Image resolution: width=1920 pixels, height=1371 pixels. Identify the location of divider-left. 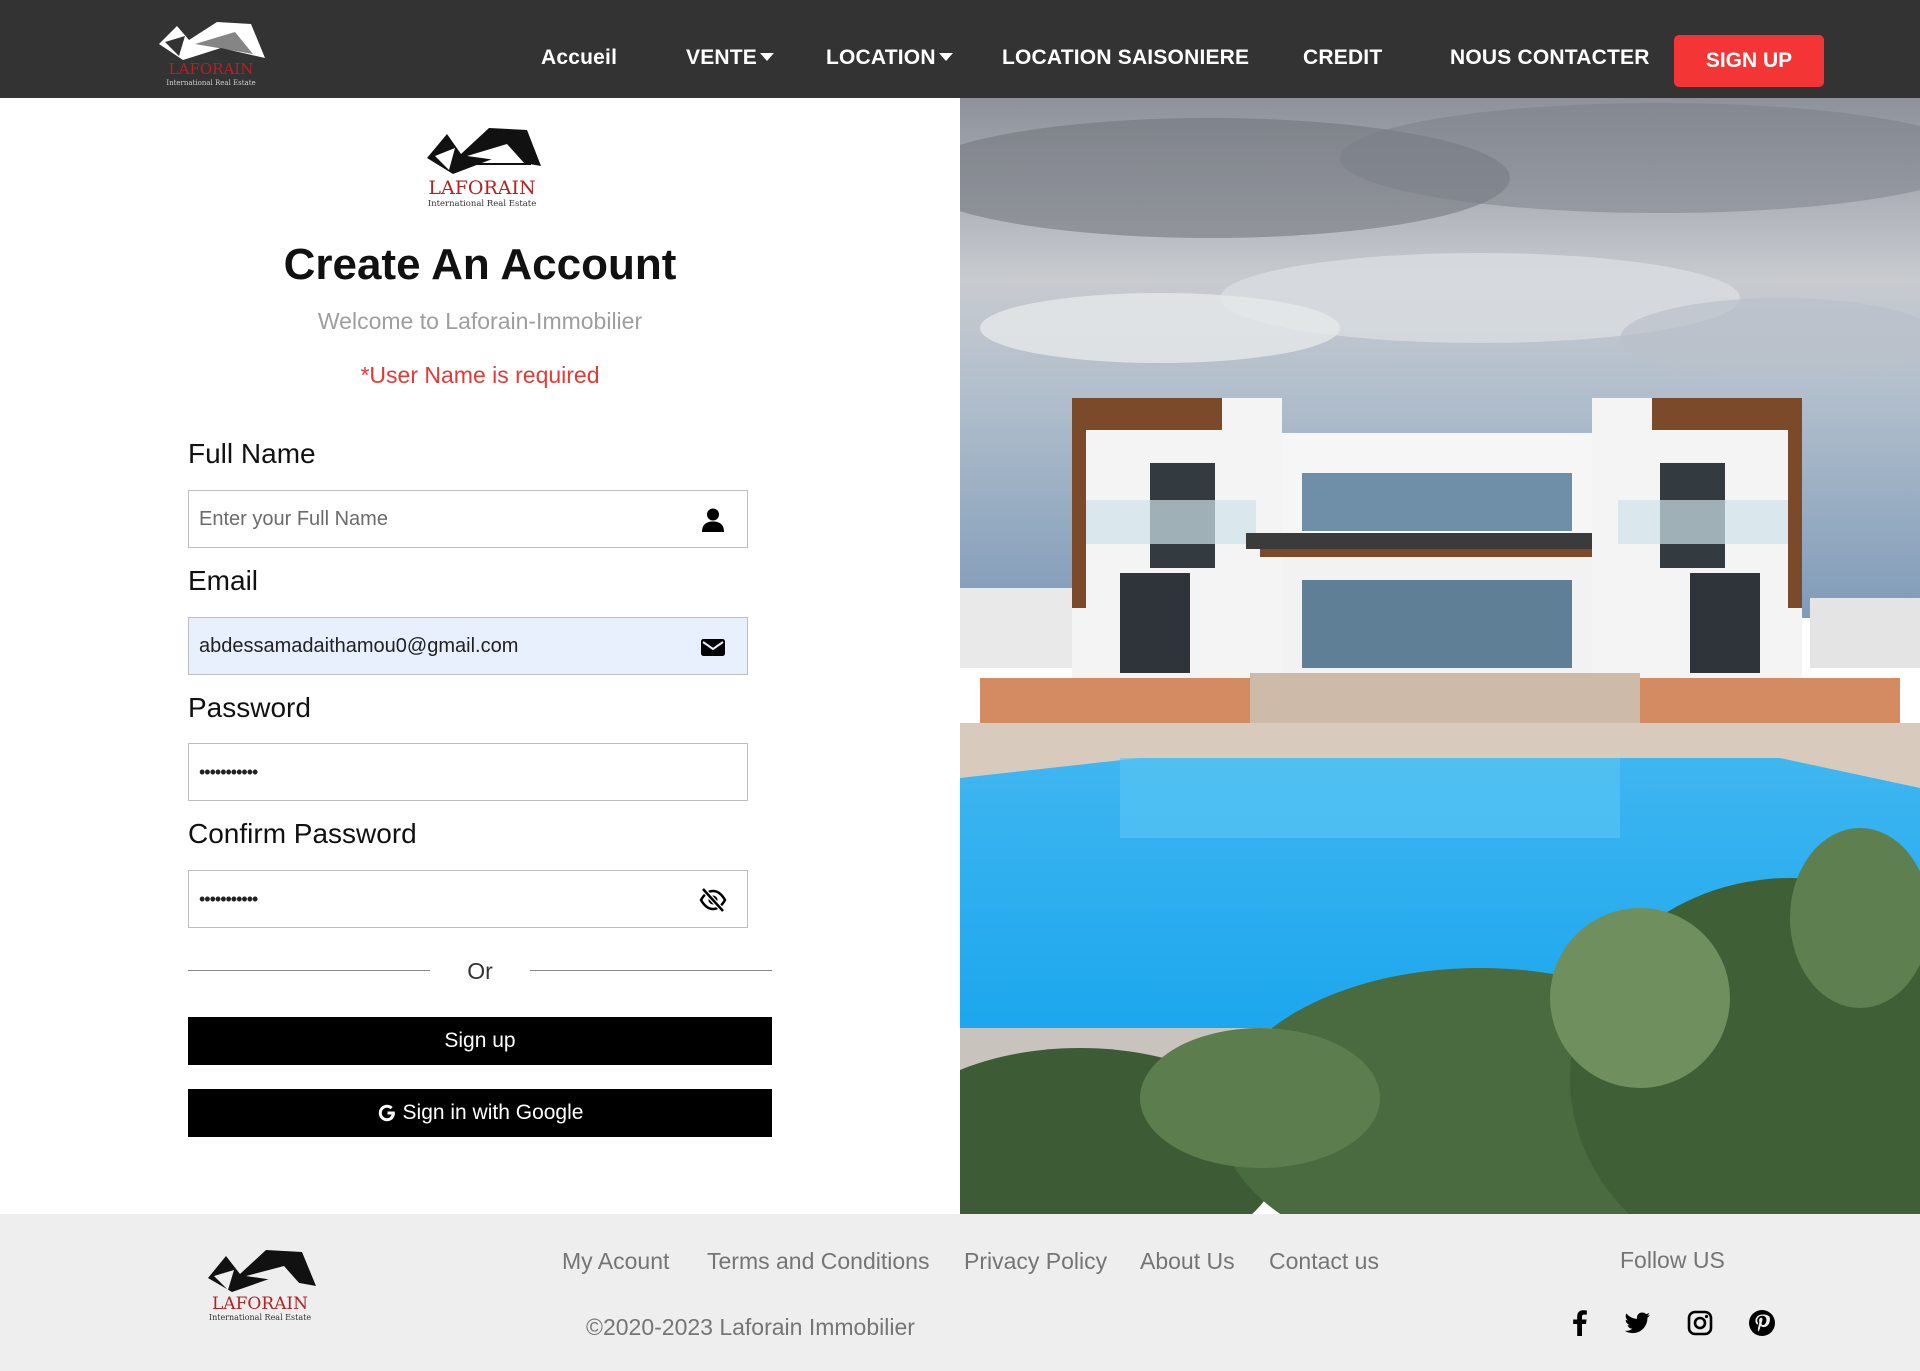
(309, 970).